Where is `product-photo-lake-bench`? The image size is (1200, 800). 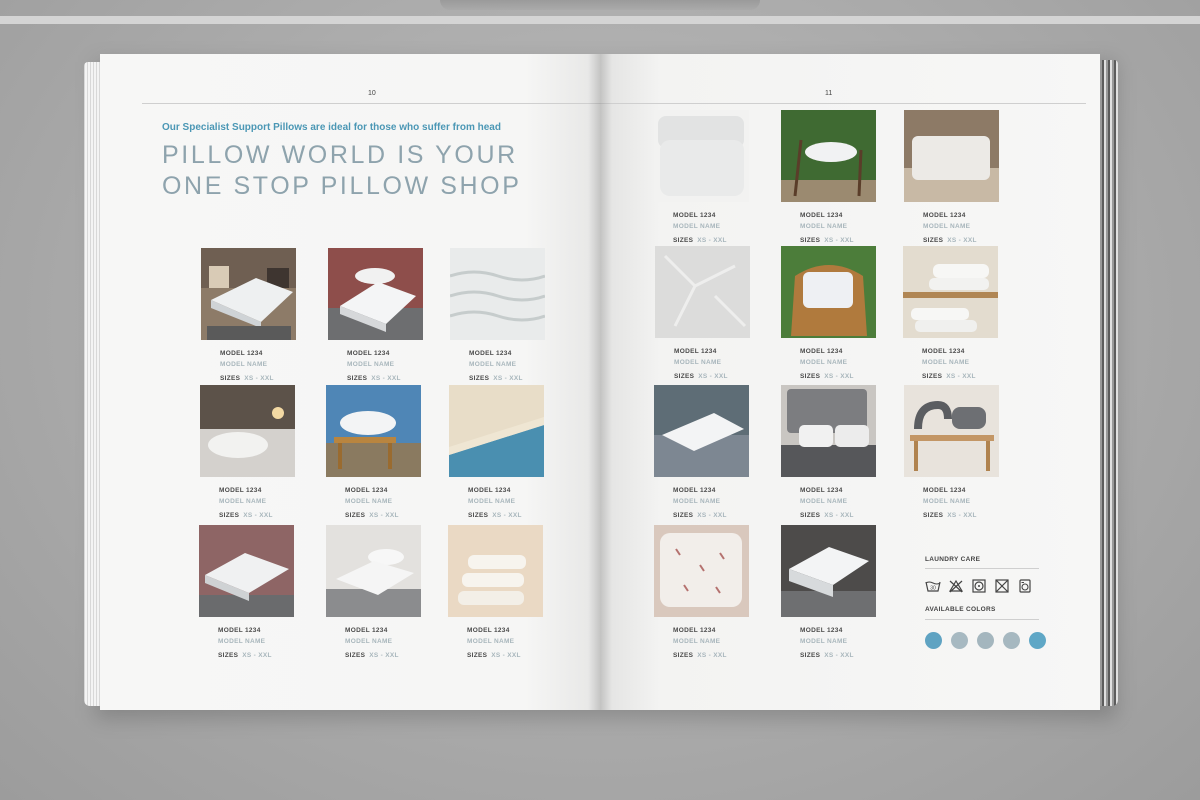 product-photo-lake-bench is located at coordinates (373, 431).